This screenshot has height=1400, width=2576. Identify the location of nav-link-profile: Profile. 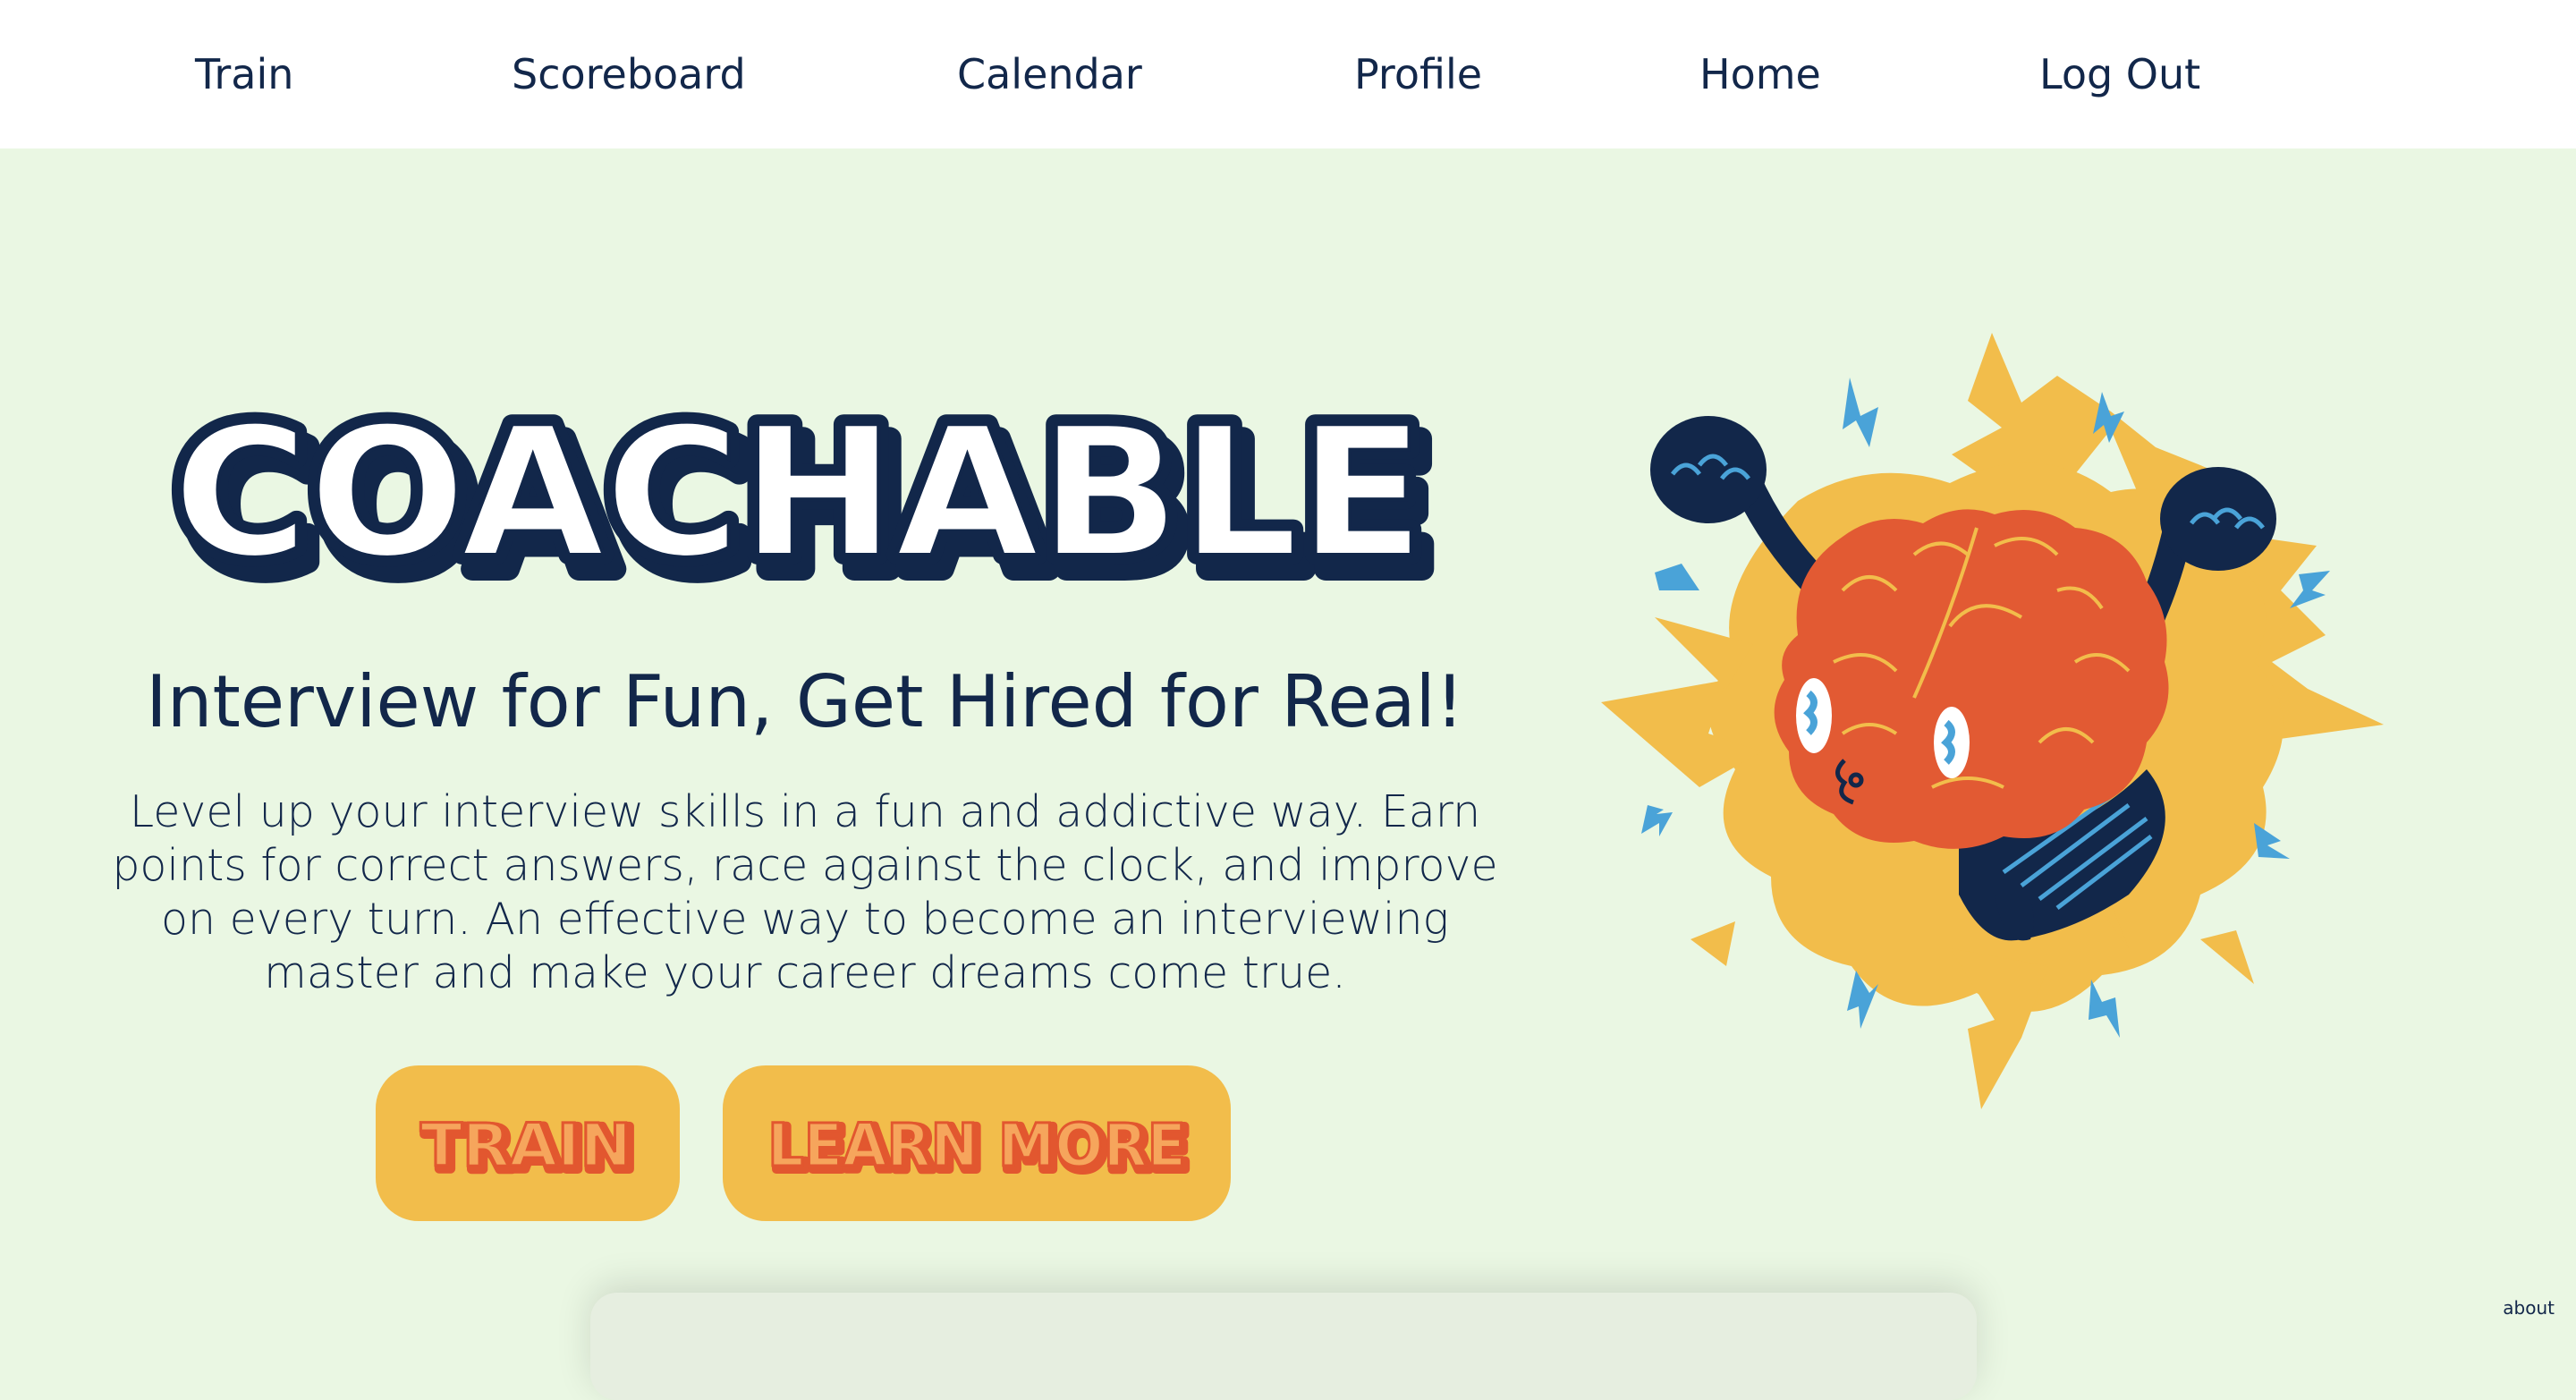
(1418, 74).